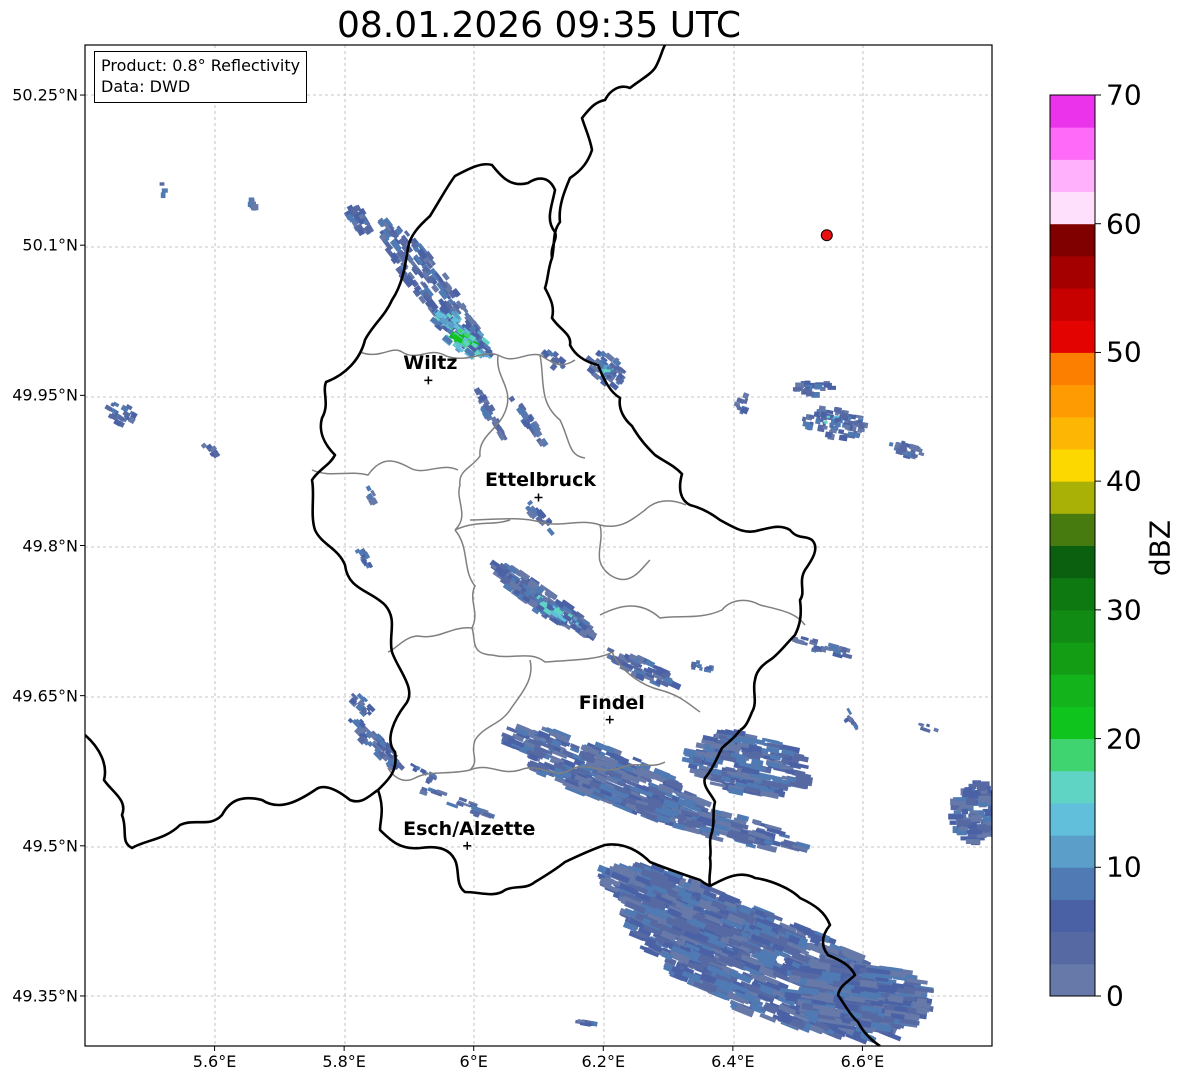  What do you see at coordinates (473, 1061) in the screenshot?
I see `lon-tick-label: 6°E` at bounding box center [473, 1061].